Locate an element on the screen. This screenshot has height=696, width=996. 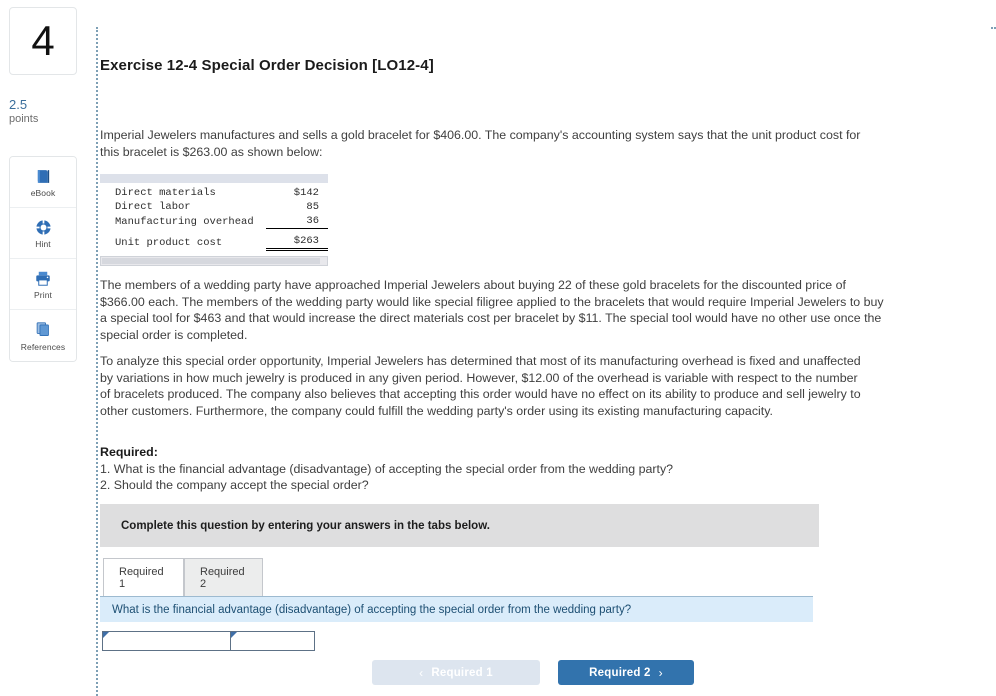
next-required-button: Required 2 › is located at coordinates (626, 672).